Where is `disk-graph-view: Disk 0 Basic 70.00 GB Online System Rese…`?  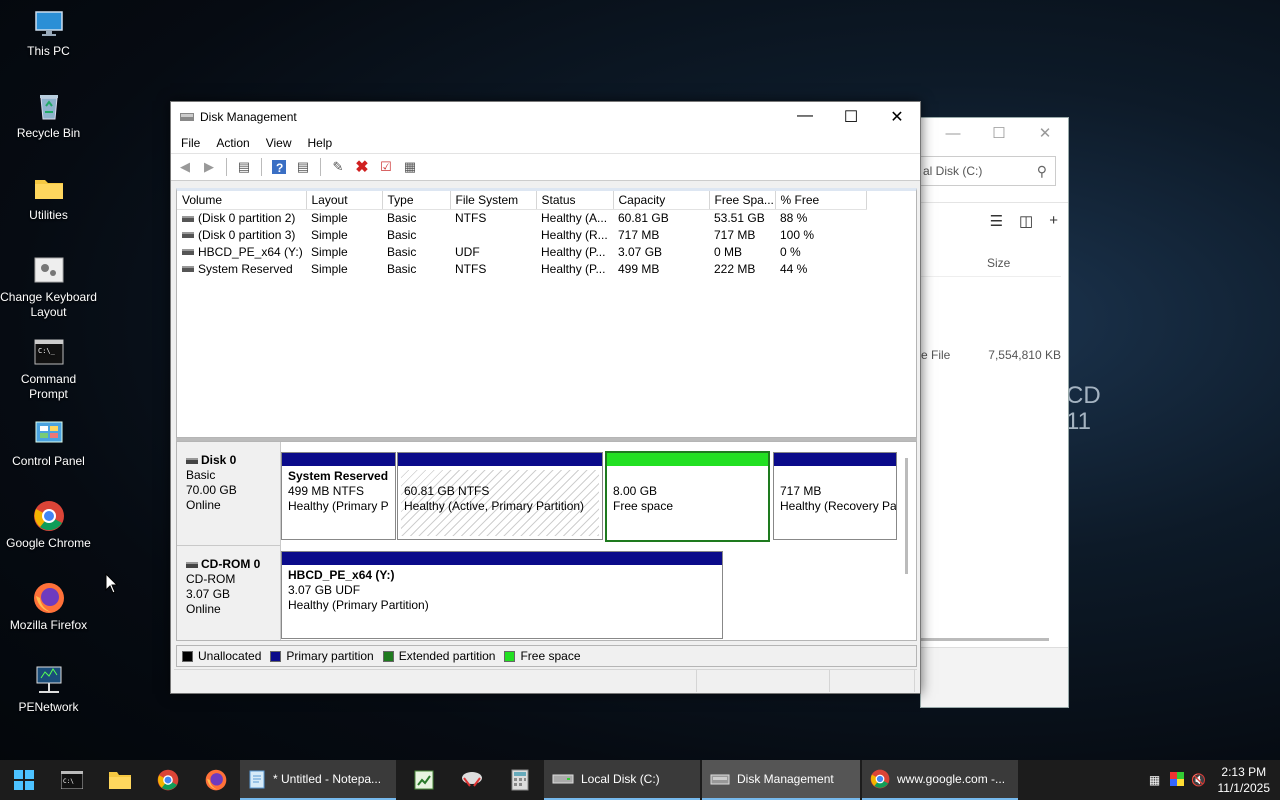 disk-graph-view: Disk 0 Basic 70.00 GB Online System Rese… is located at coordinates (546, 541).